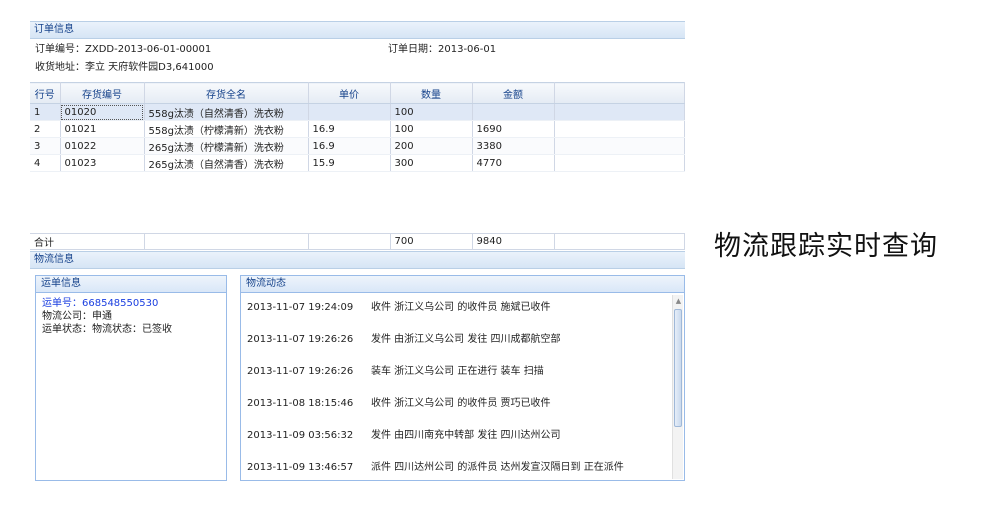  What do you see at coordinates (102, 163) in the screenshot?
I see `cell-item-code: 01023` at bounding box center [102, 163].